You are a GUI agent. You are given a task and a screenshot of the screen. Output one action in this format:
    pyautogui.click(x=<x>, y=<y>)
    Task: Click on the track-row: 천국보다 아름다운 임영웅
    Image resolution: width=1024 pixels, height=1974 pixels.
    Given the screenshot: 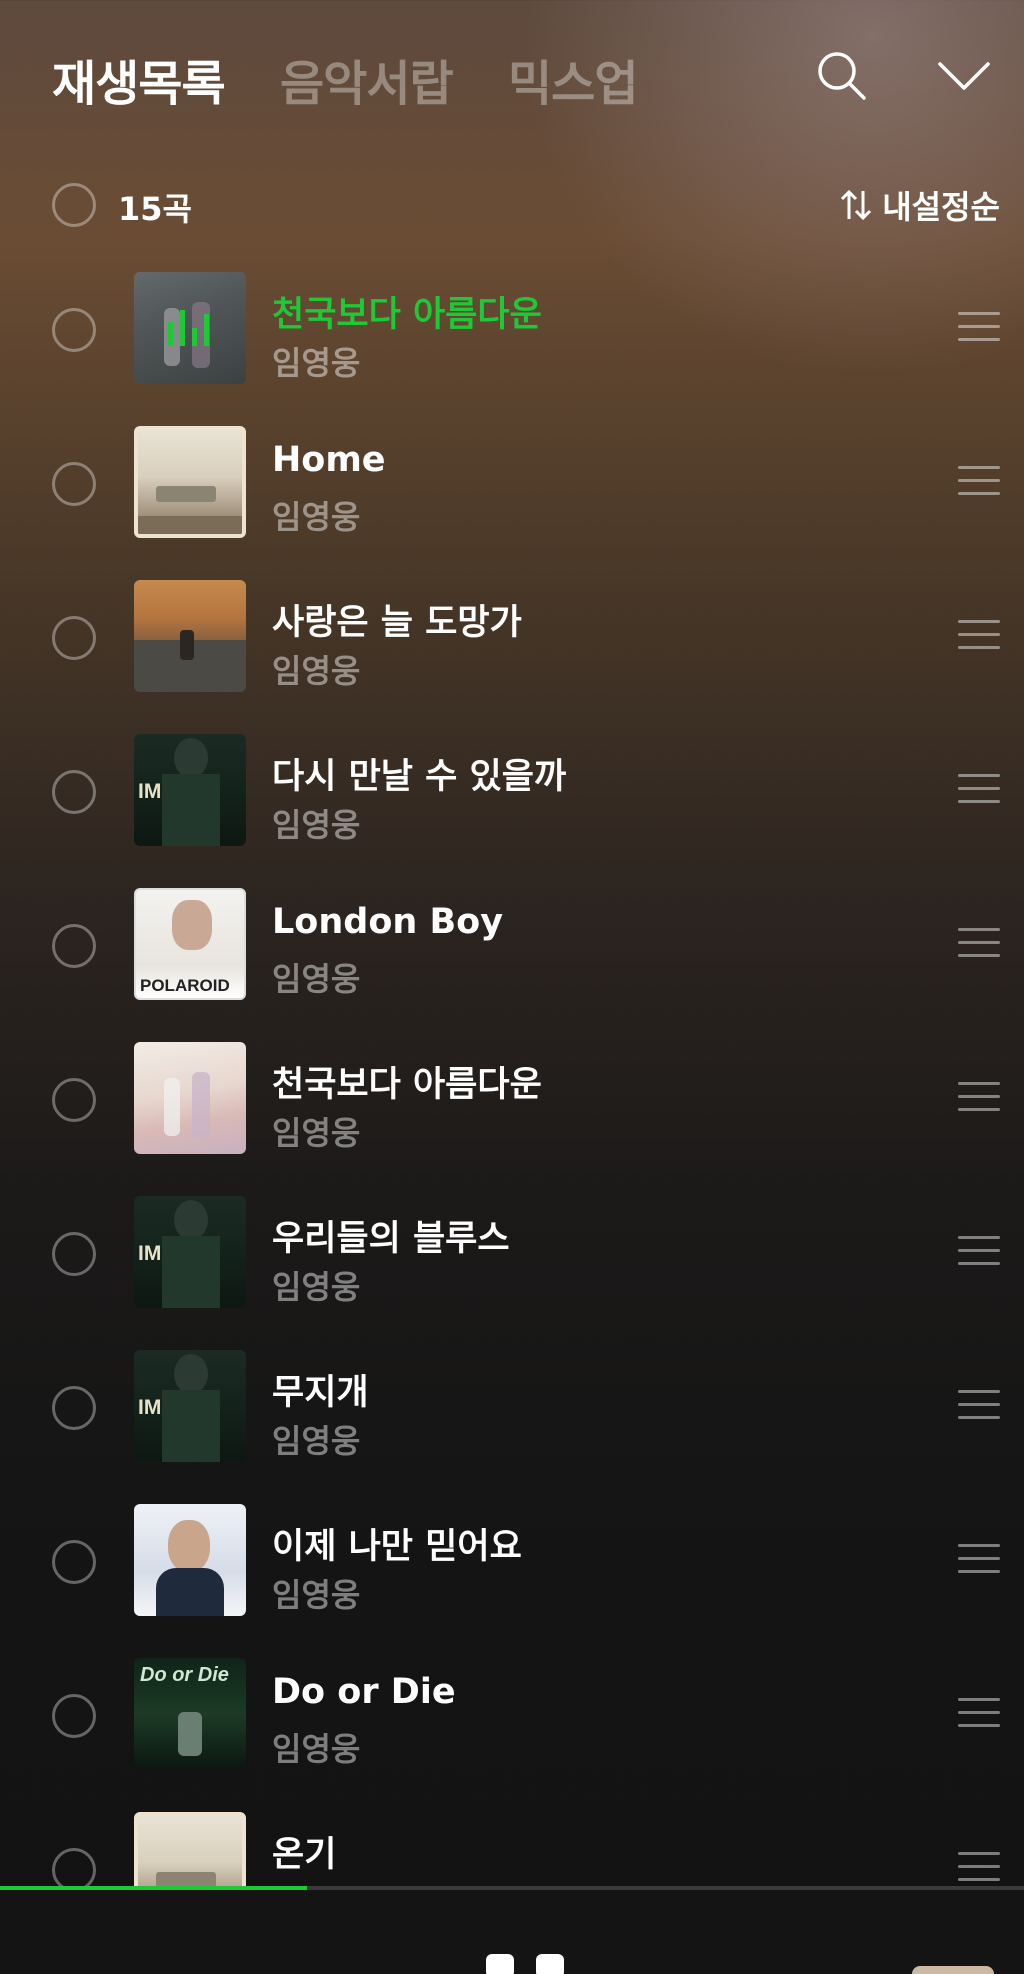 What is the action you would take?
    pyautogui.click(x=512, y=1109)
    